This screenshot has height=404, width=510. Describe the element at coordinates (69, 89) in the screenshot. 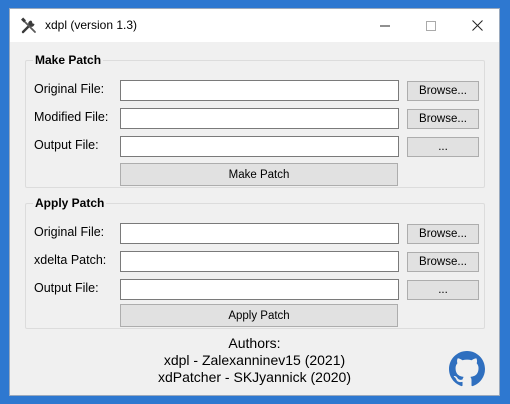

I see `make-original-file-label: Original File:` at that location.